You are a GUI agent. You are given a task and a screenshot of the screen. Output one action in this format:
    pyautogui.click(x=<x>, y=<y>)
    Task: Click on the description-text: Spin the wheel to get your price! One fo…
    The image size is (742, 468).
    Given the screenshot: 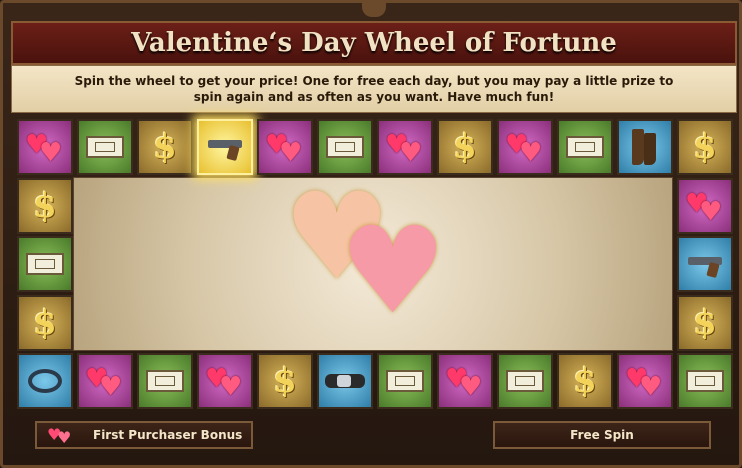 What is the action you would take?
    pyautogui.click(x=374, y=89)
    